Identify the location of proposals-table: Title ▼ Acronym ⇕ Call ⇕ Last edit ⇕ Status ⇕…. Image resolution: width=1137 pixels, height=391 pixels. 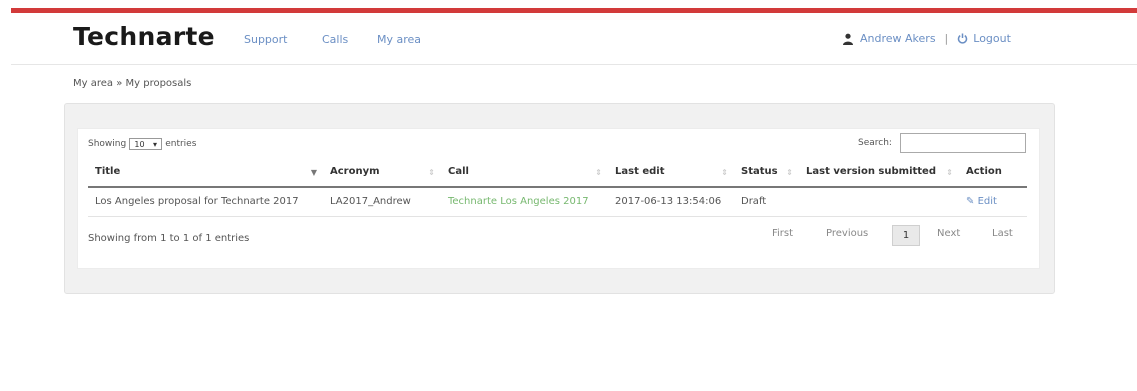
(557, 187).